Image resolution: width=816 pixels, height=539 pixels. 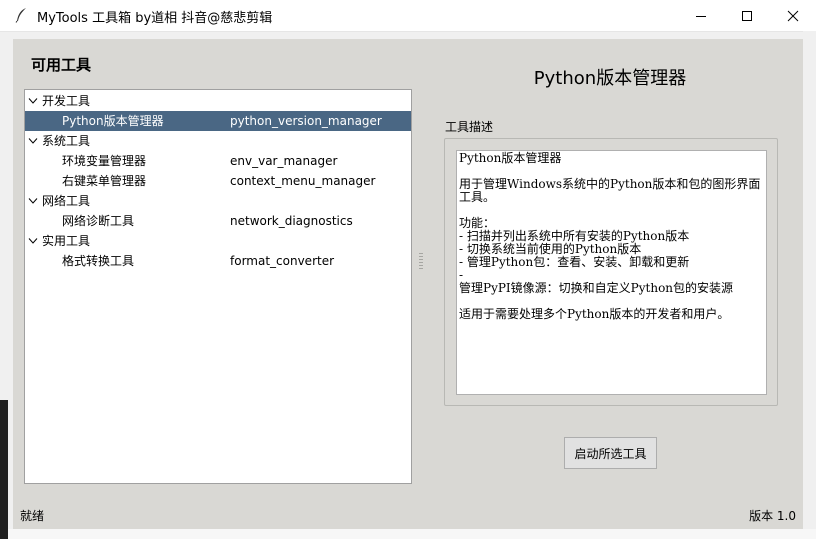 What do you see at coordinates (291, 221) in the screenshot?
I see `tool-id: network_diagnostics` at bounding box center [291, 221].